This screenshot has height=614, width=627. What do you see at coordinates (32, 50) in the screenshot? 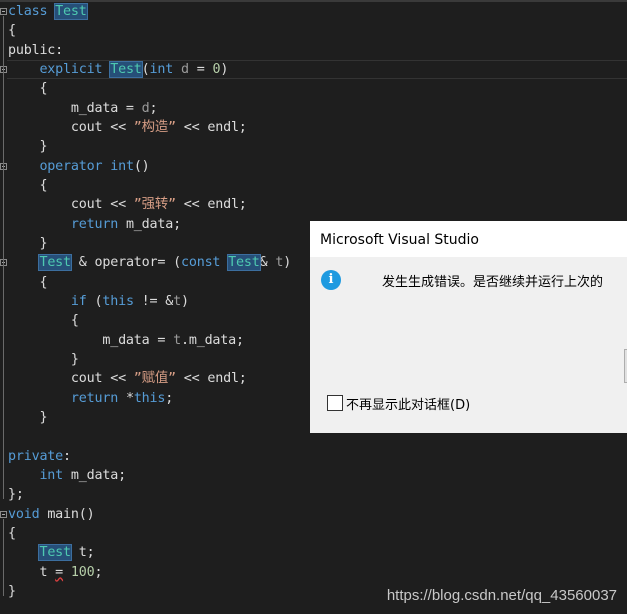
I see `code-token: public` at bounding box center [32, 50].